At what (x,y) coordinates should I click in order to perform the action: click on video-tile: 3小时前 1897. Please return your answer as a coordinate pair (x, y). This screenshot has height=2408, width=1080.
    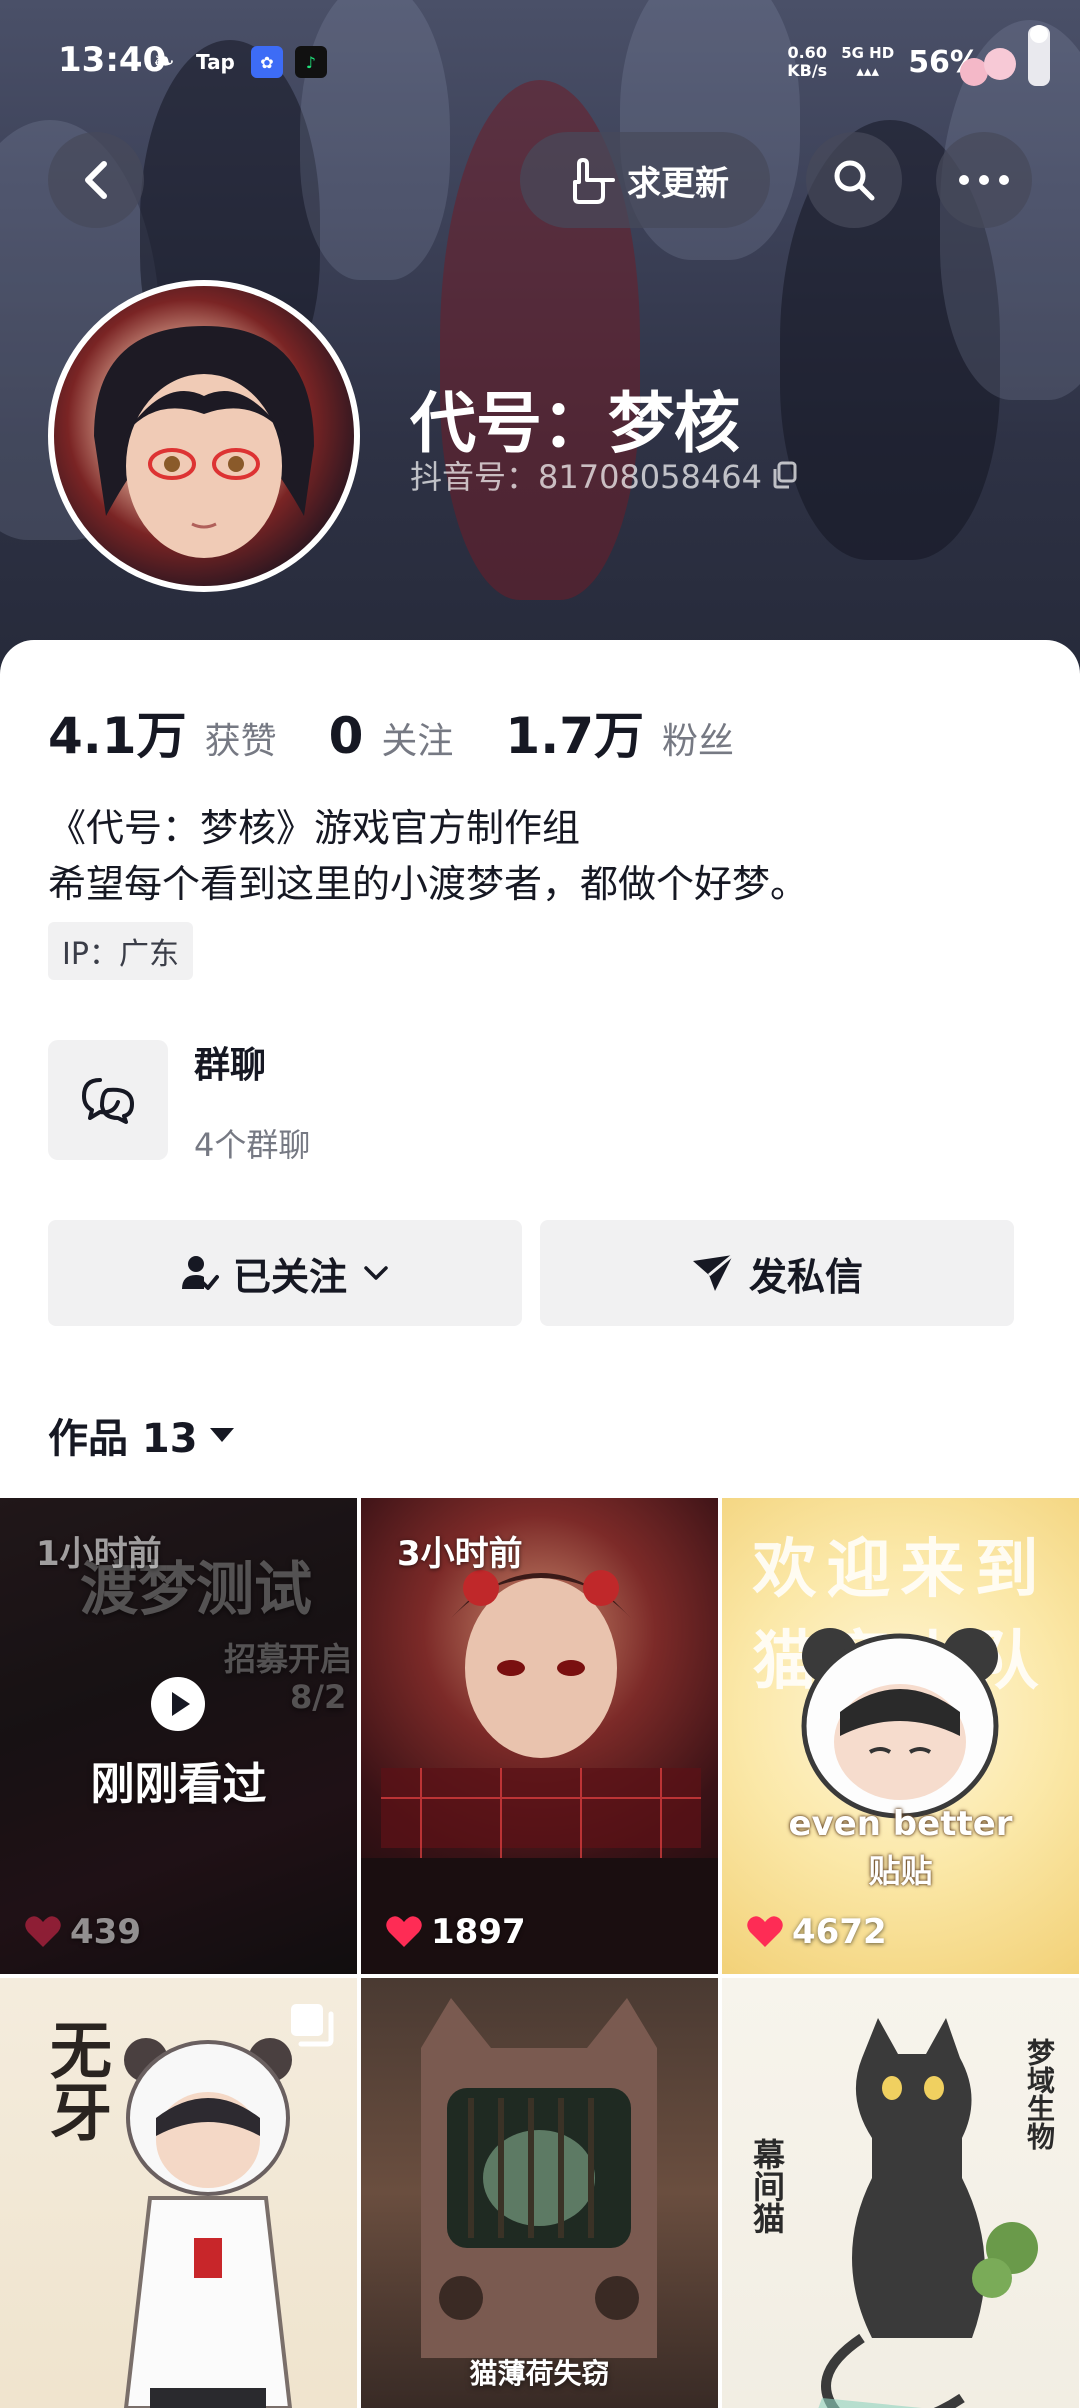
    Looking at the image, I should click on (539, 1736).